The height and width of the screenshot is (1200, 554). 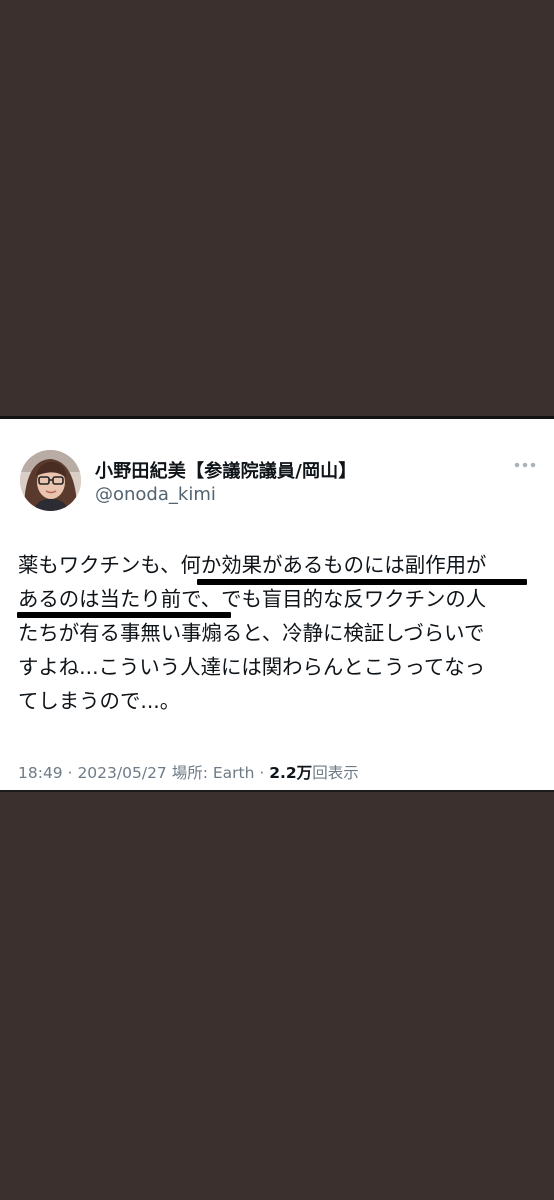 I want to click on timestamp-location: 18:49 · 2023/05/27 場所: Earth ·, so click(x=143, y=773).